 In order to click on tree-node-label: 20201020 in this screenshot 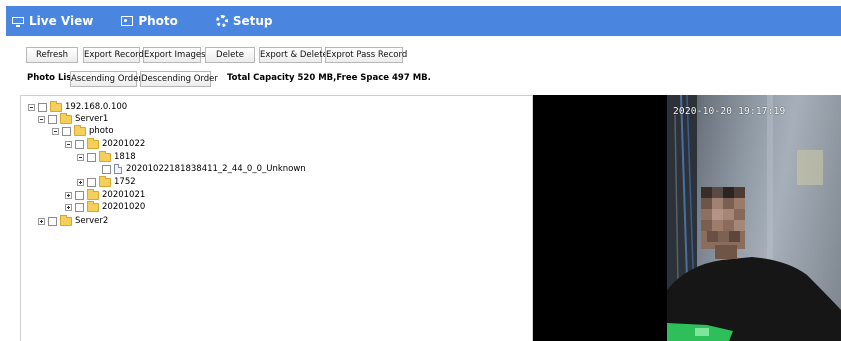, I will do `click(124, 207)`.